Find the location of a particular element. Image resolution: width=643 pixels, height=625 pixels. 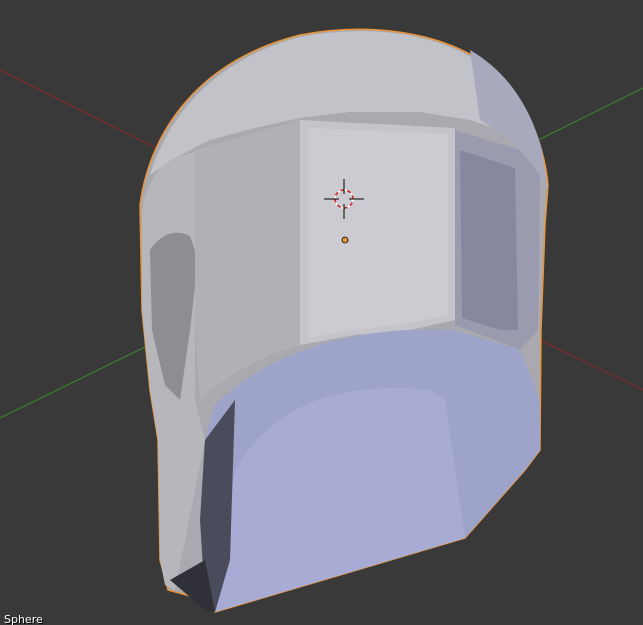

object-origin-icon is located at coordinates (345, 240).